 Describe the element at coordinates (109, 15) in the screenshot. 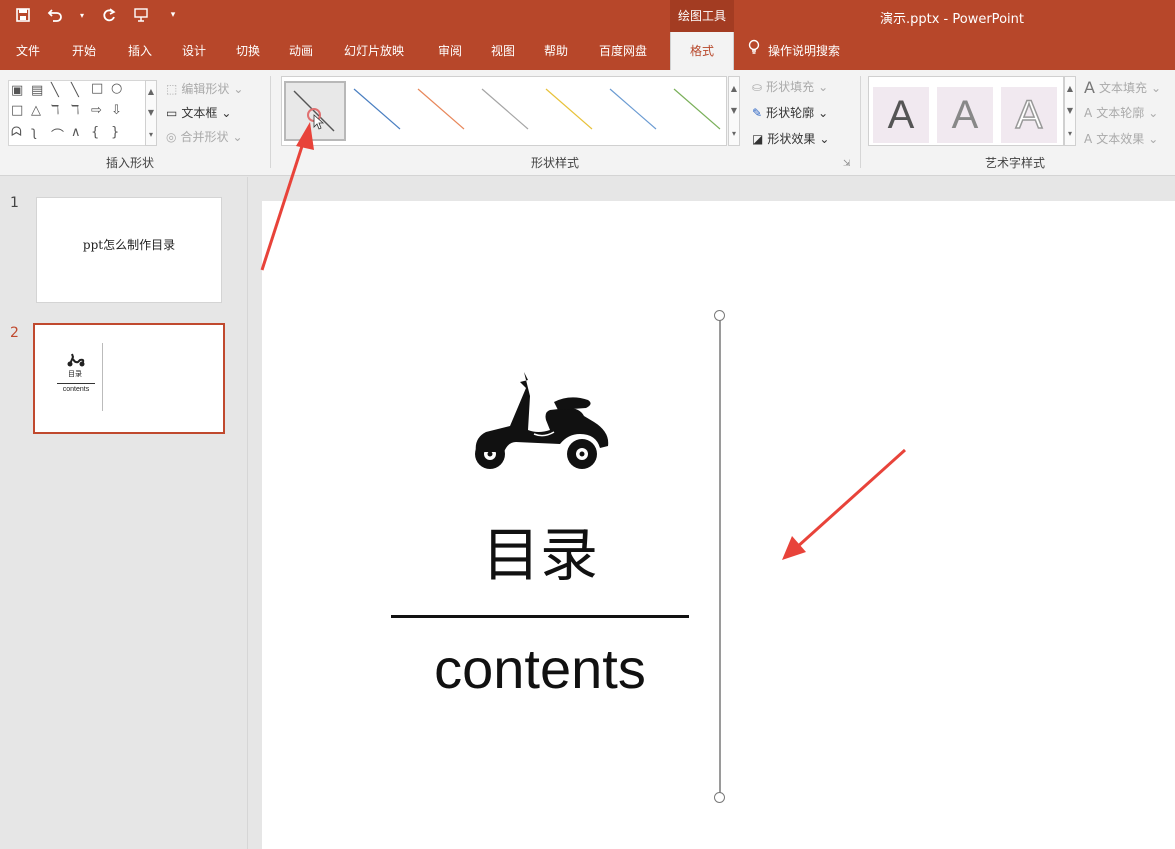

I see `redo-icon` at that location.